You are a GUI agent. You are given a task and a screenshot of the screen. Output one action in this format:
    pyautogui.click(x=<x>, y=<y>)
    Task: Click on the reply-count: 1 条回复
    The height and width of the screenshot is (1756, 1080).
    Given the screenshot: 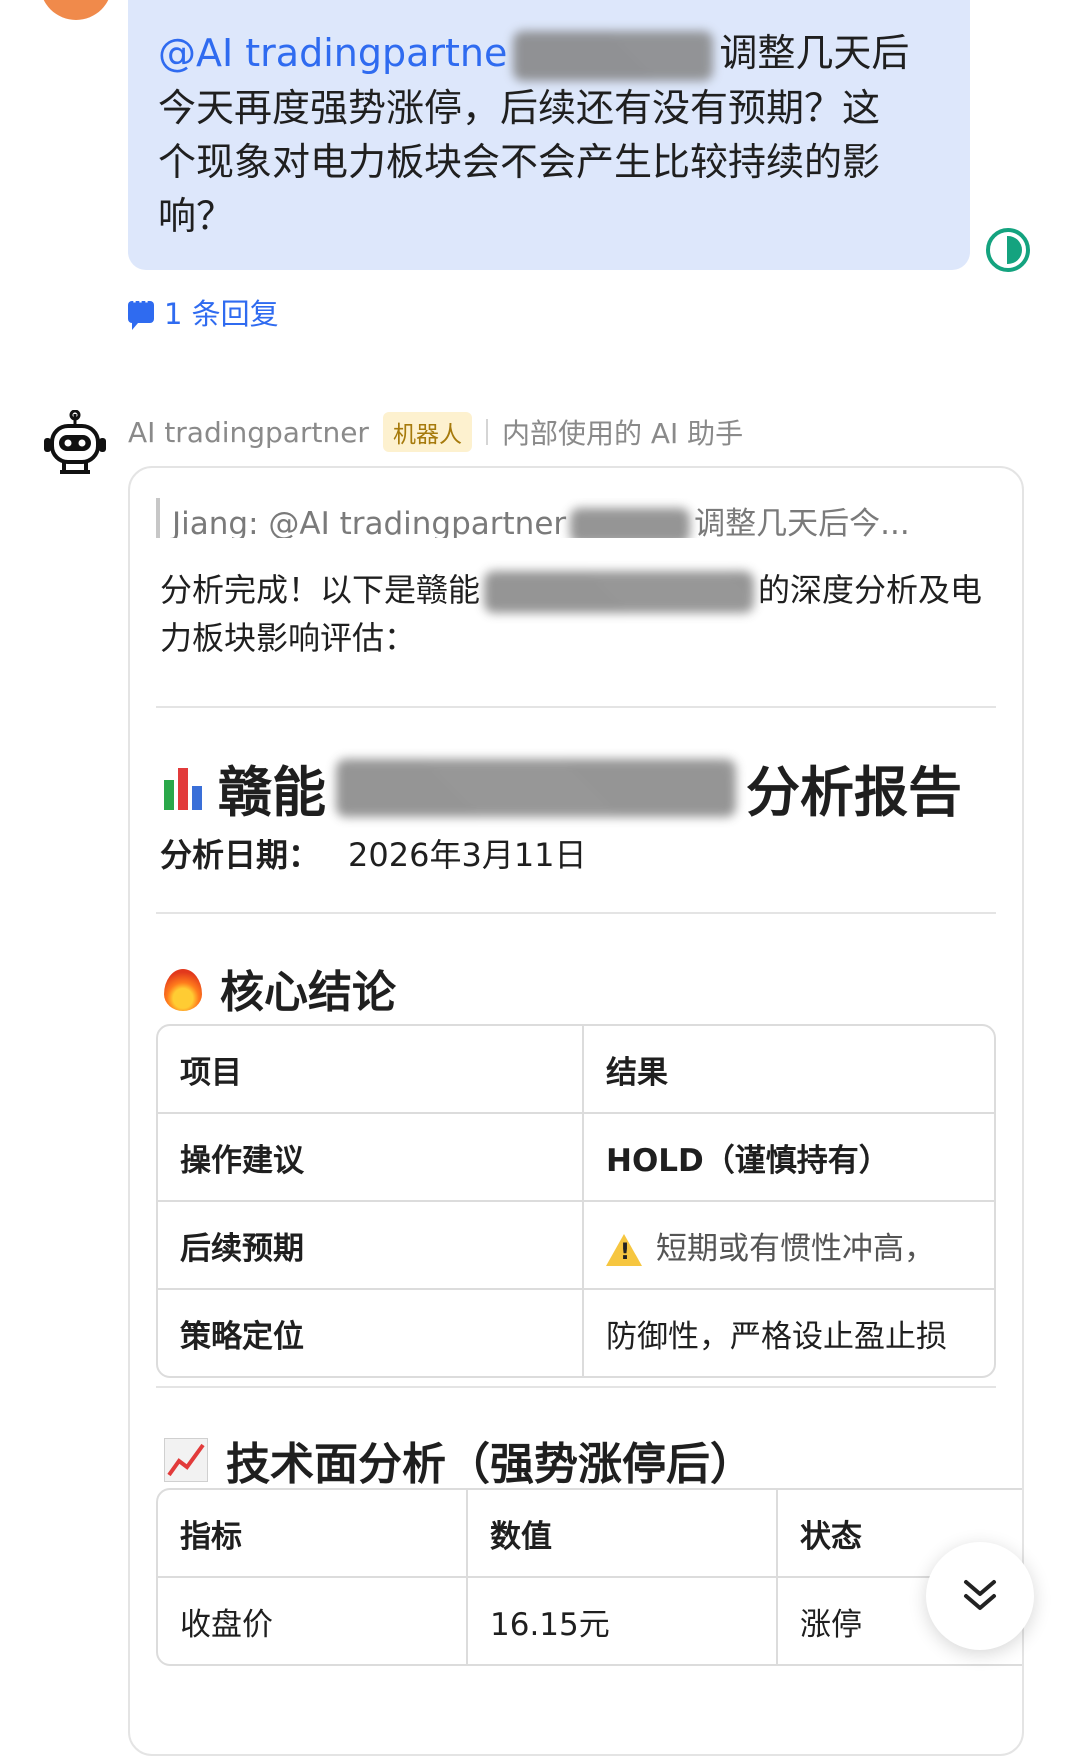 What is the action you would take?
    pyautogui.click(x=221, y=314)
    